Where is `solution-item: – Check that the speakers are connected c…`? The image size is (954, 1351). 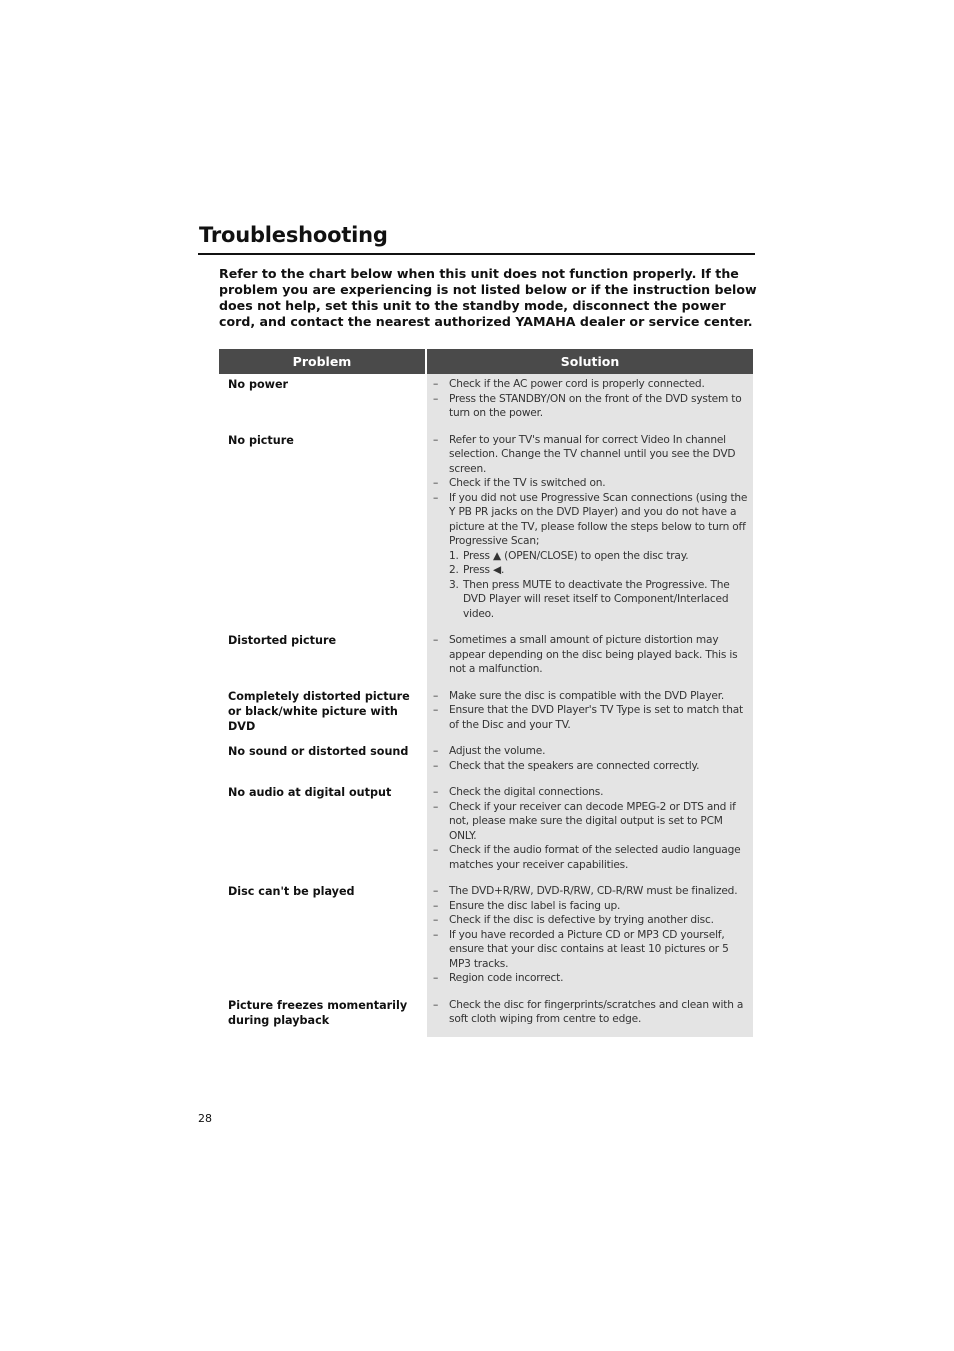 solution-item: – Check that the speakers are connected c… is located at coordinates (592, 766).